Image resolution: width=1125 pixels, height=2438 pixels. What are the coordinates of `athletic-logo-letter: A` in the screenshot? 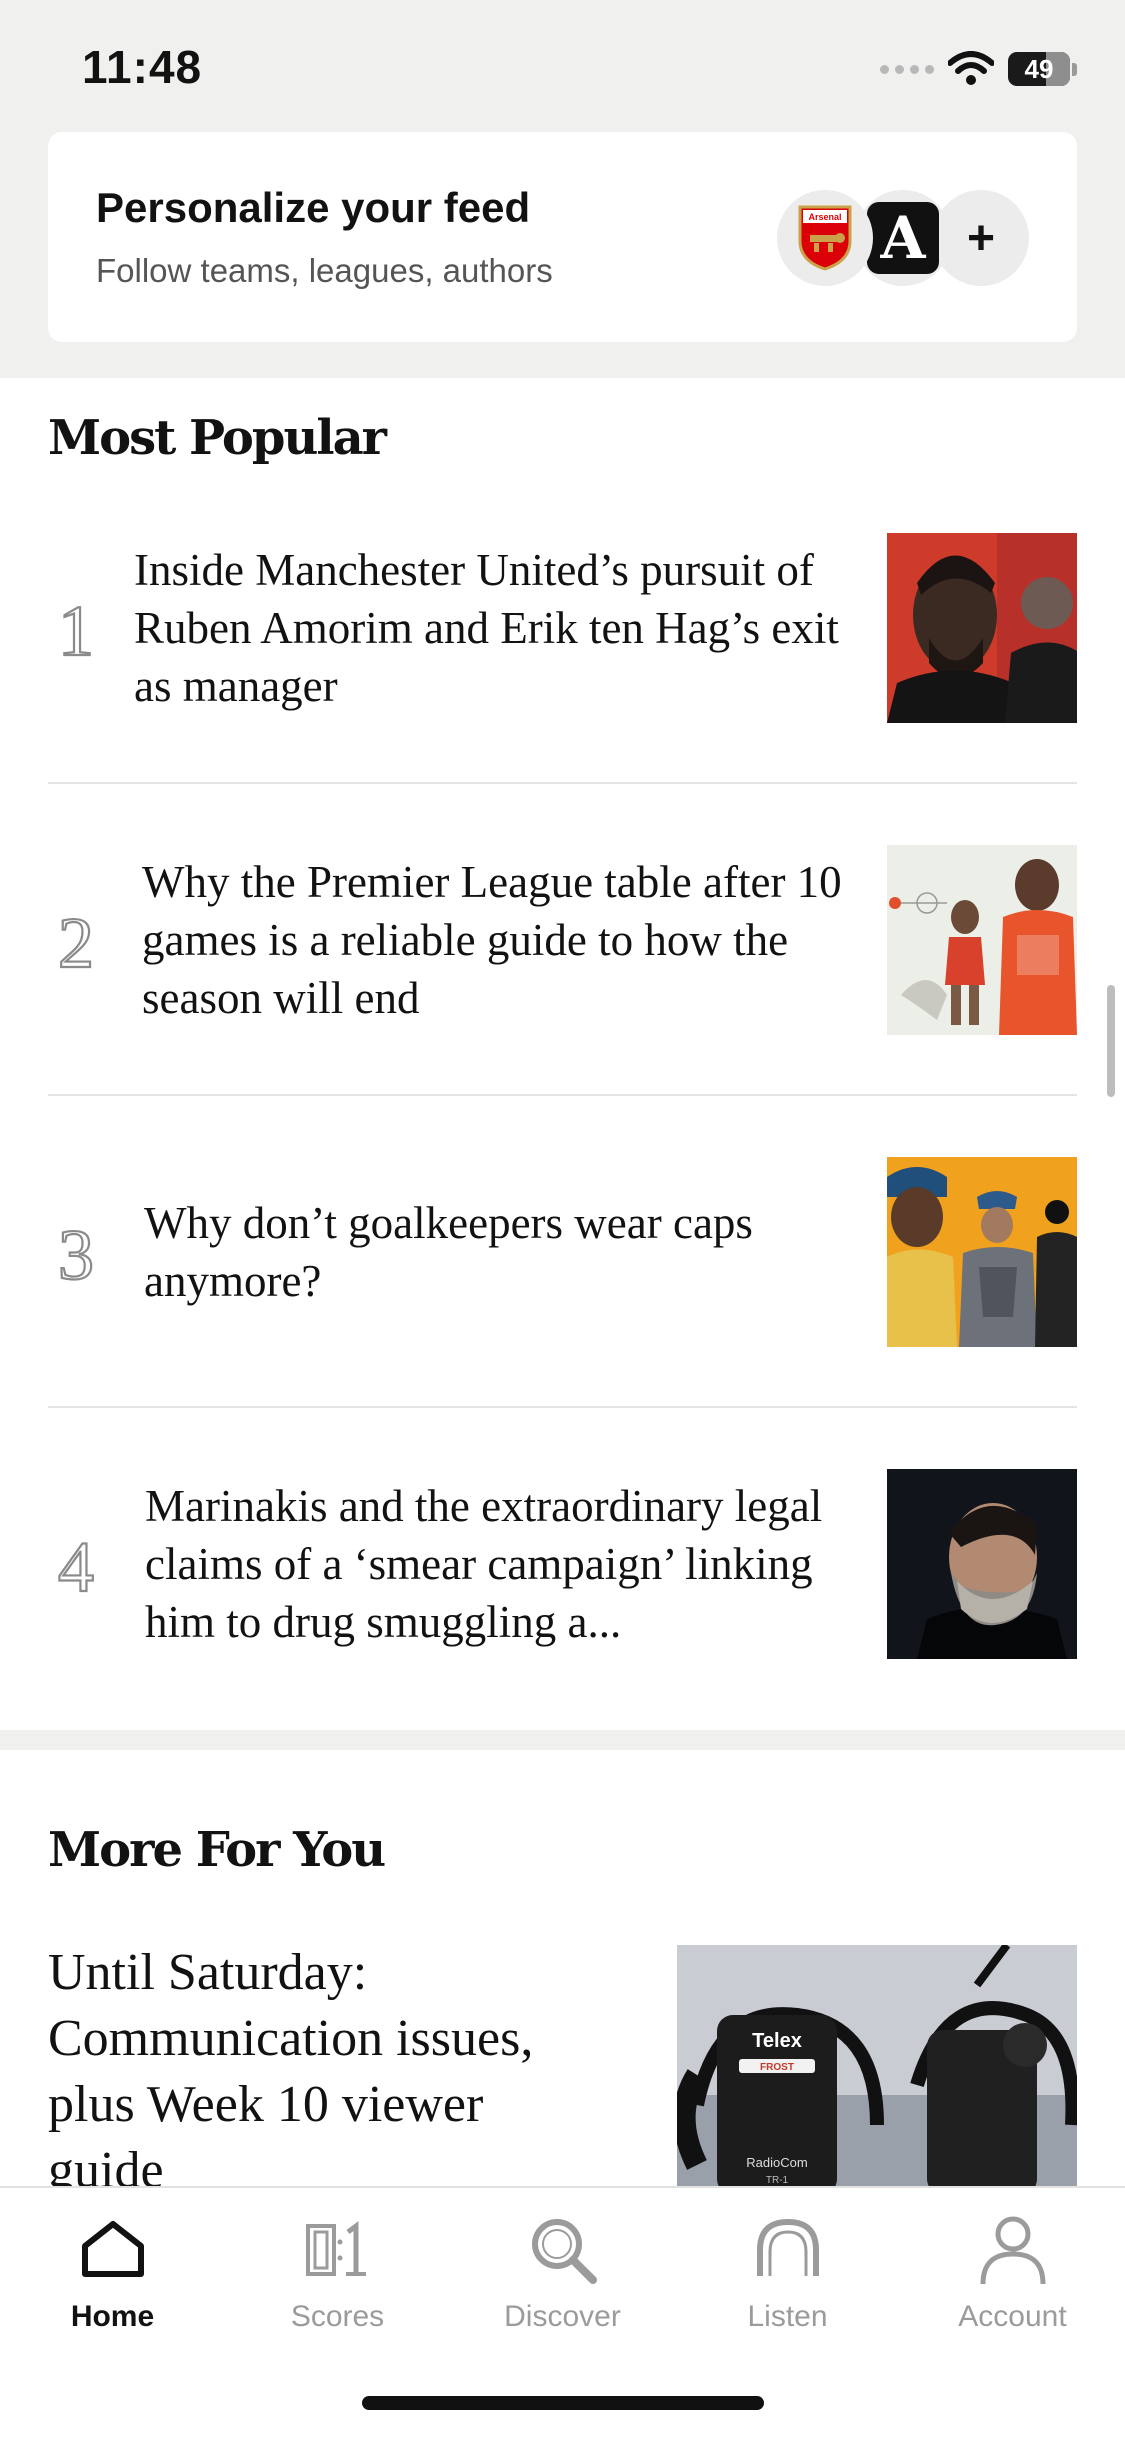 It's located at (903, 238).